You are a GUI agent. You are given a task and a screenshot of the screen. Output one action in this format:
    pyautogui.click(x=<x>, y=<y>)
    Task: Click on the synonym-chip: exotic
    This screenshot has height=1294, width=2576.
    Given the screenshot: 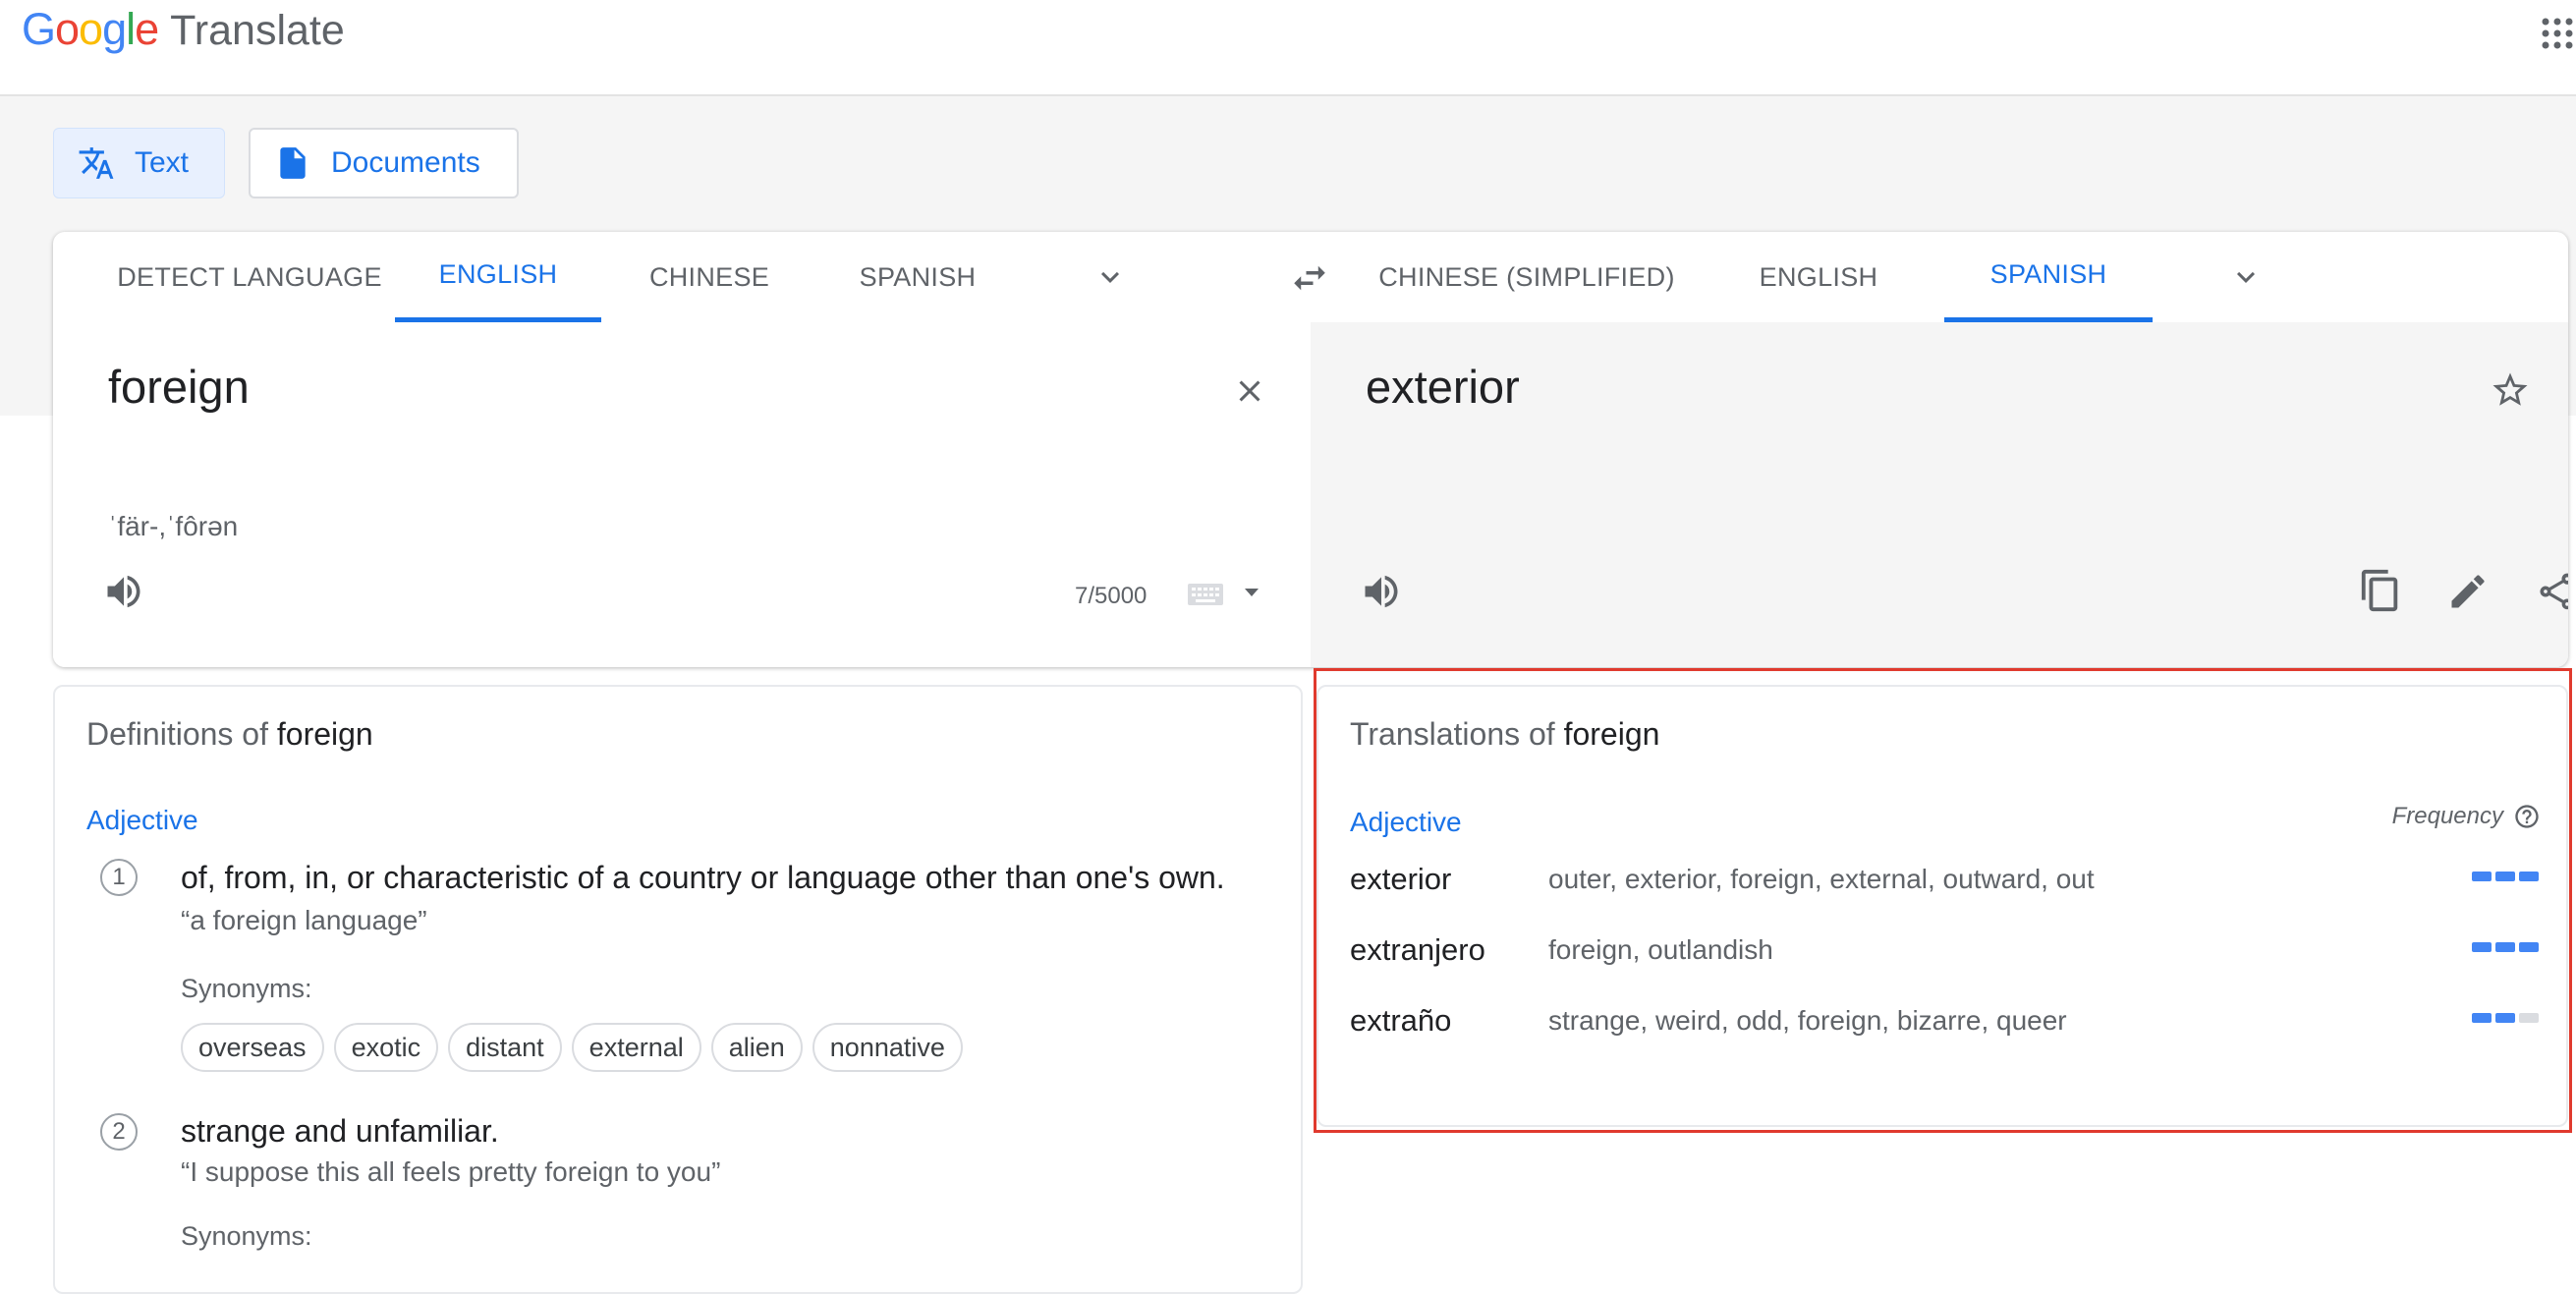 What is the action you would take?
    pyautogui.click(x=386, y=1047)
    